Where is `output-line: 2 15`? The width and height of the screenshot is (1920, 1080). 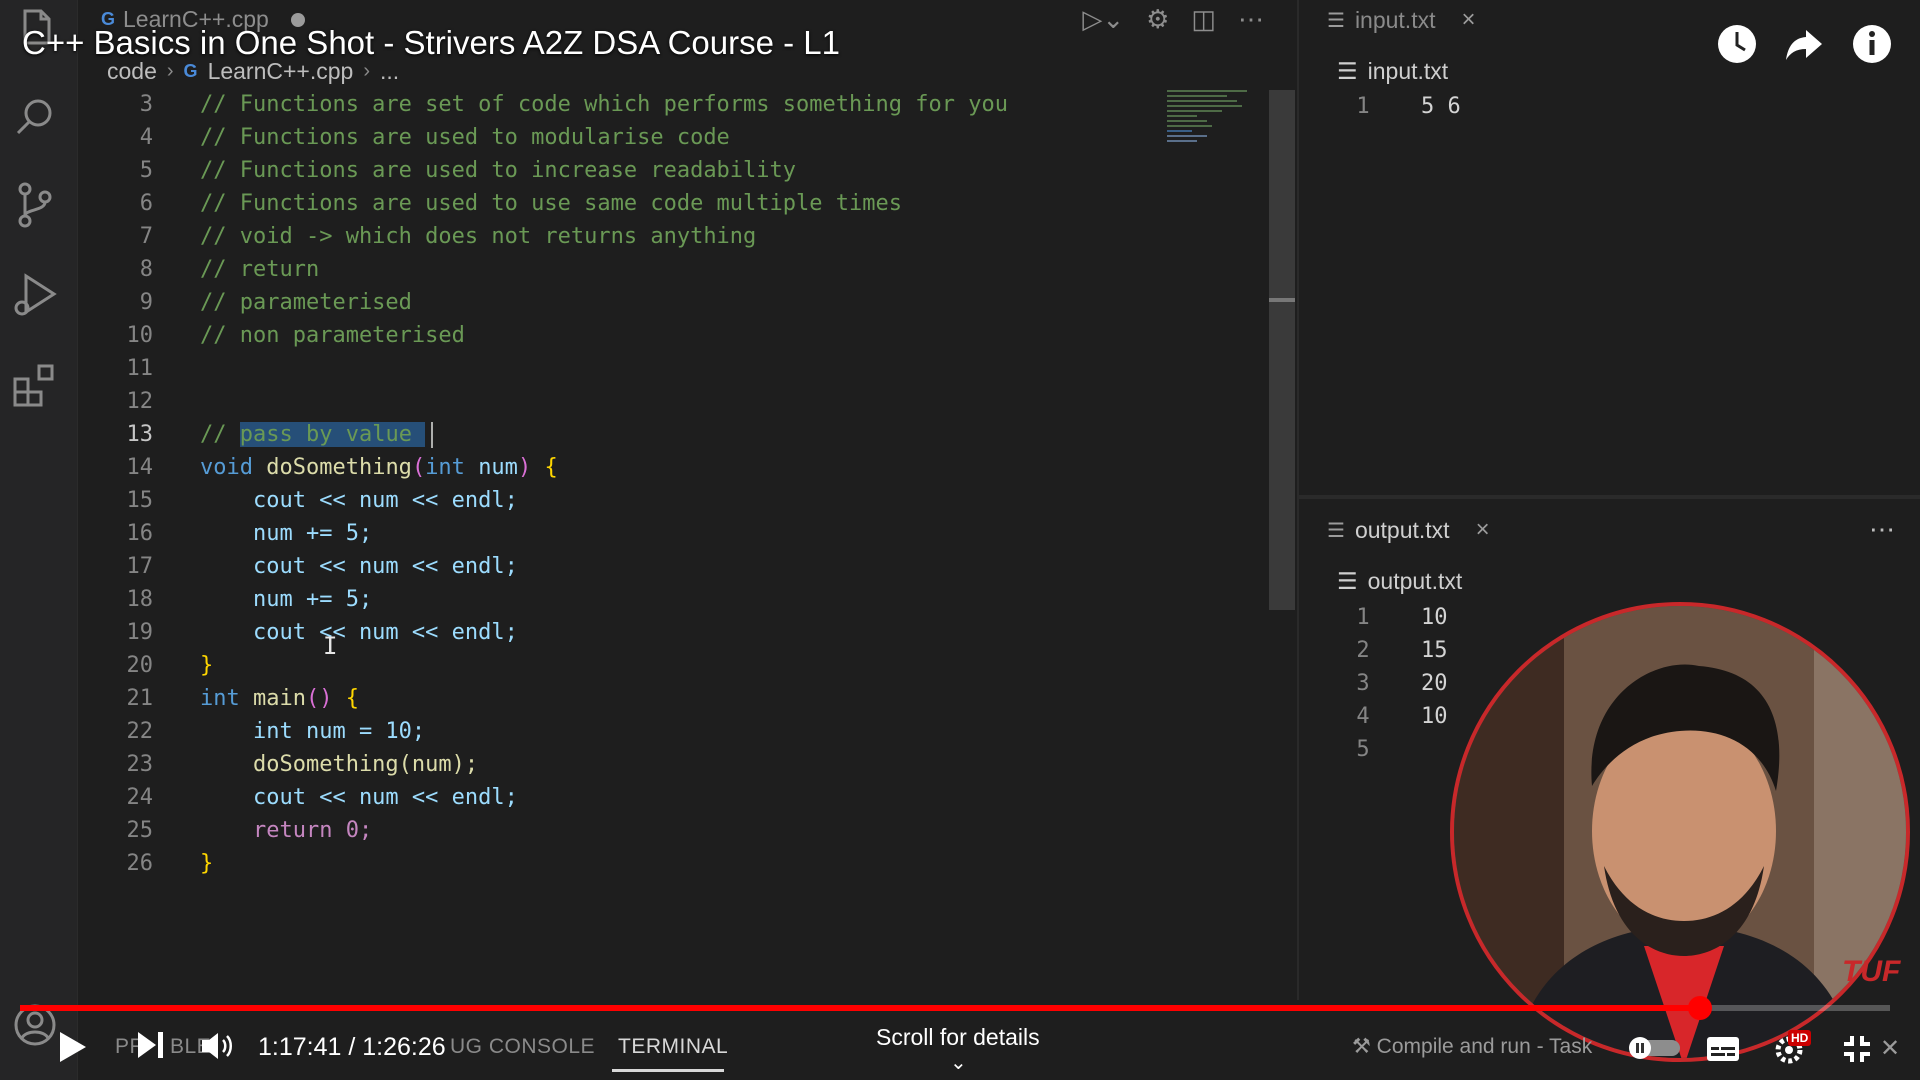
output-line: 2 15 is located at coordinates (1402, 650).